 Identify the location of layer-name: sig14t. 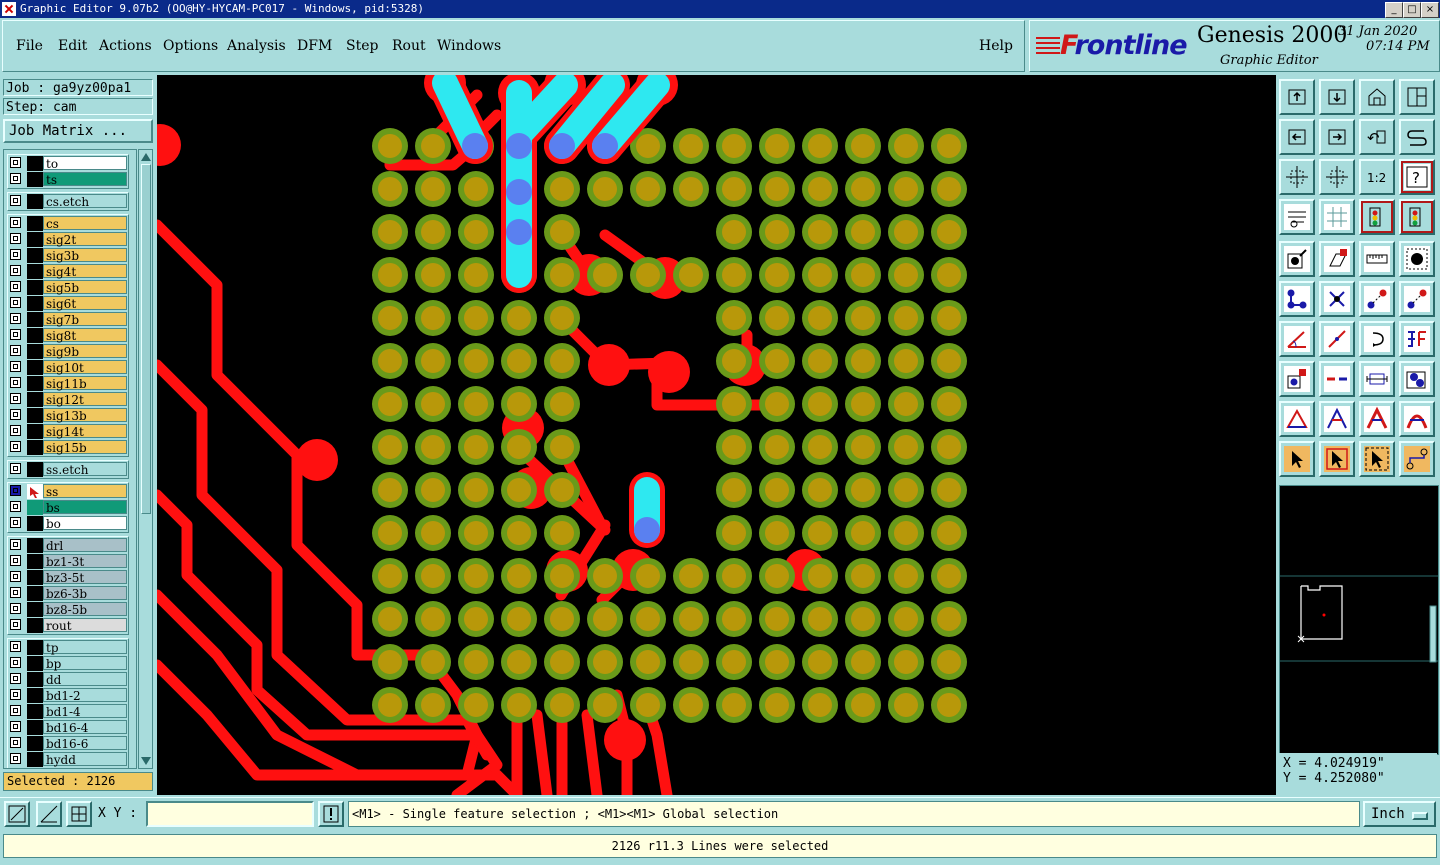
(85, 431).